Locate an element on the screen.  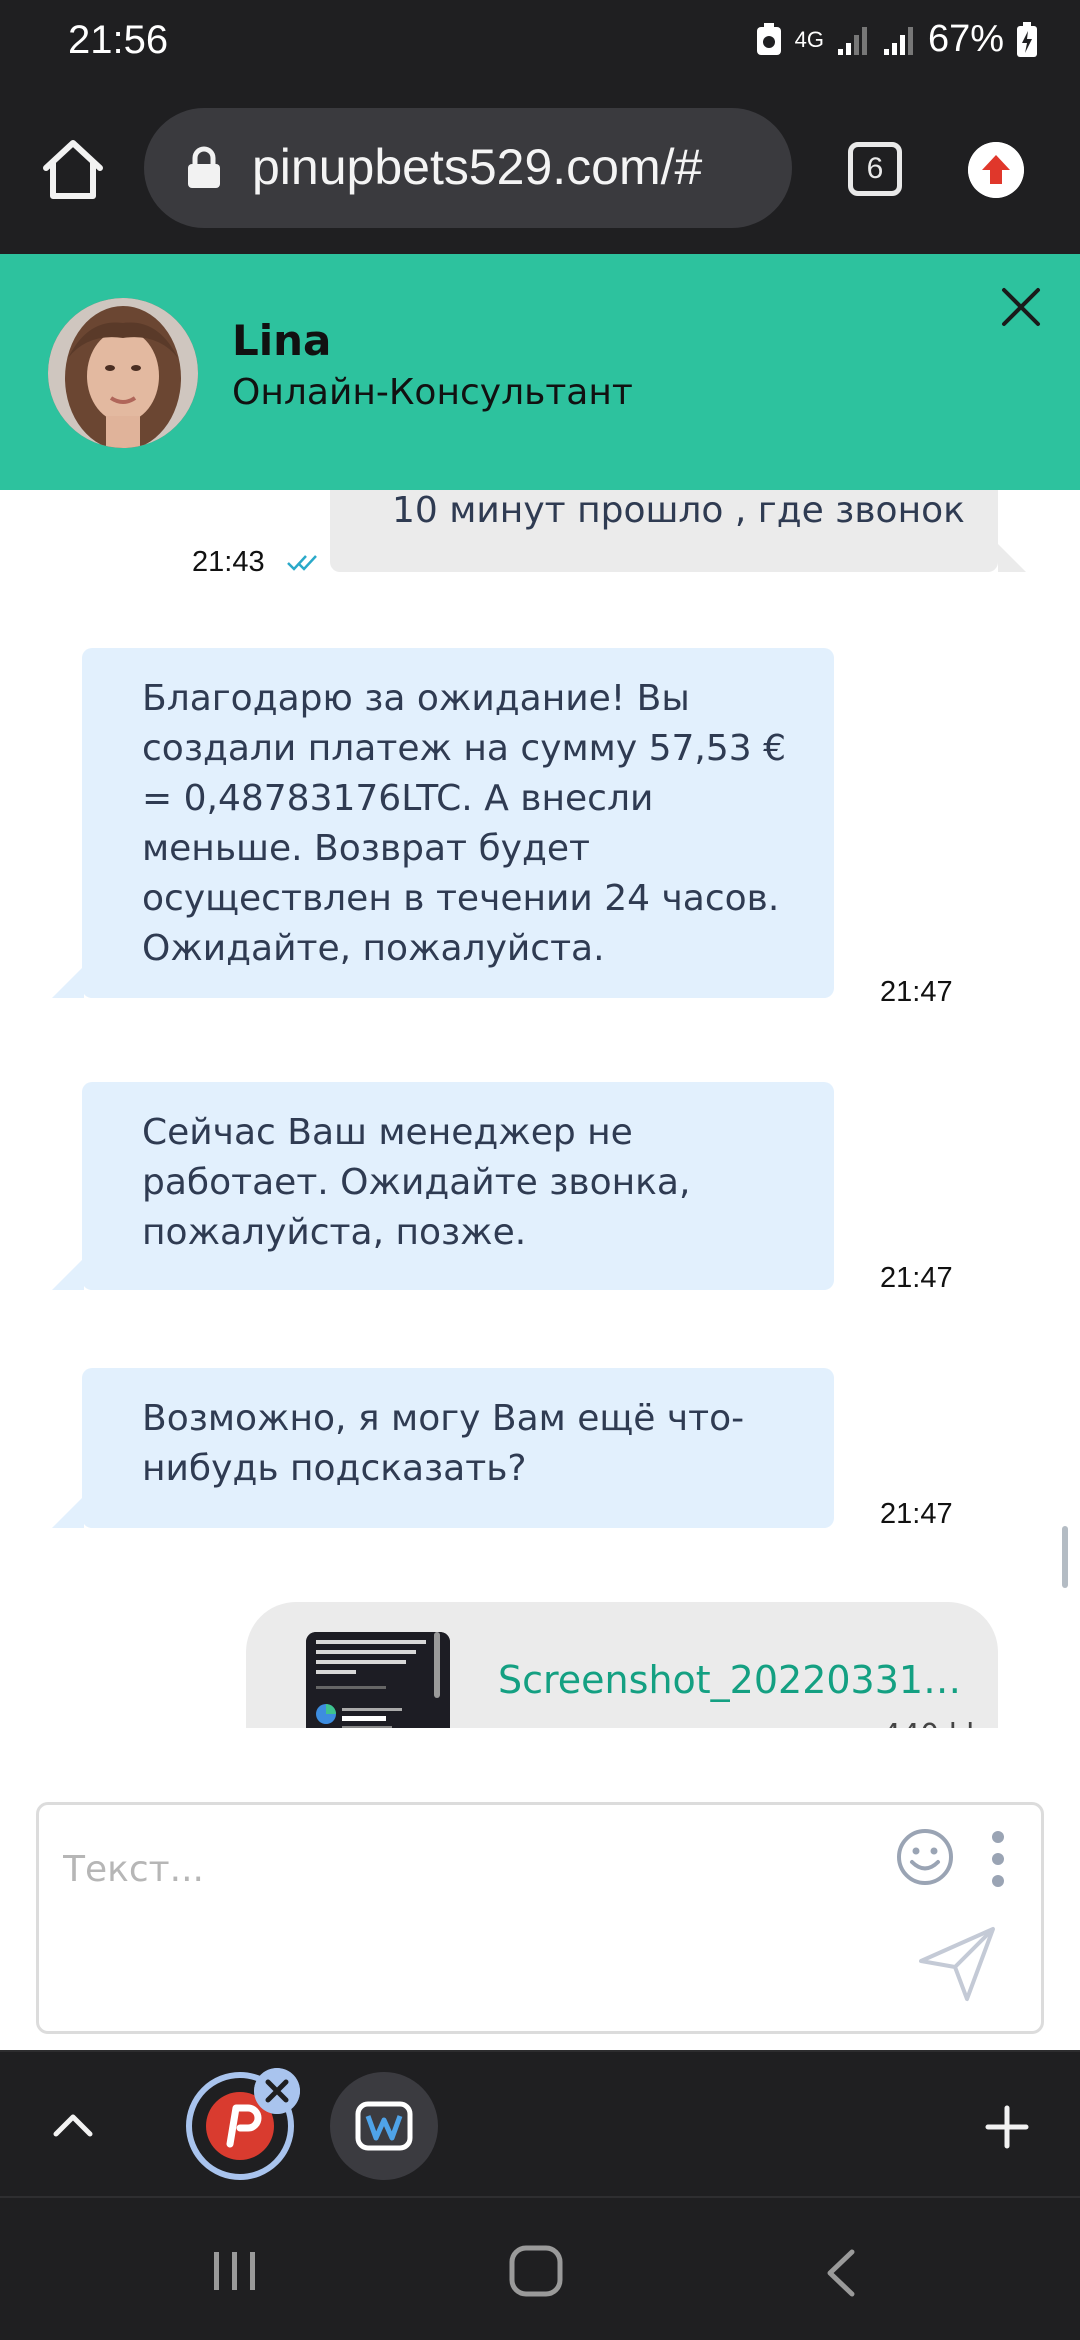
url-text: pinupbets529.com/# is located at coordinates (477, 167).